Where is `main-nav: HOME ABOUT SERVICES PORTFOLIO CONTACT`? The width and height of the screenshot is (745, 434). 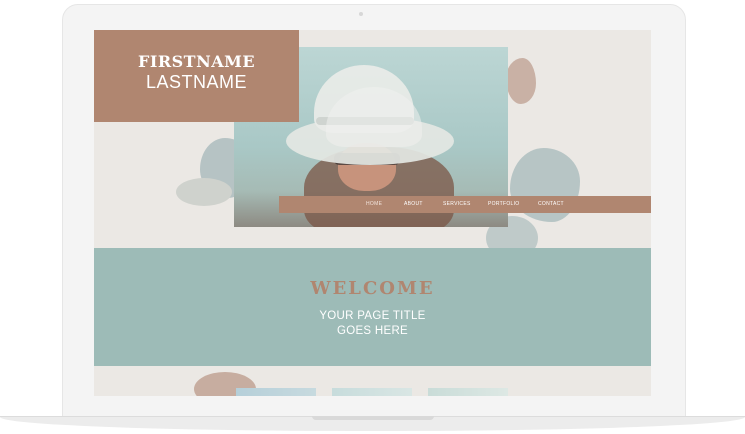 main-nav: HOME ABOUT SERVICES PORTFOLIO CONTACT is located at coordinates (465, 204).